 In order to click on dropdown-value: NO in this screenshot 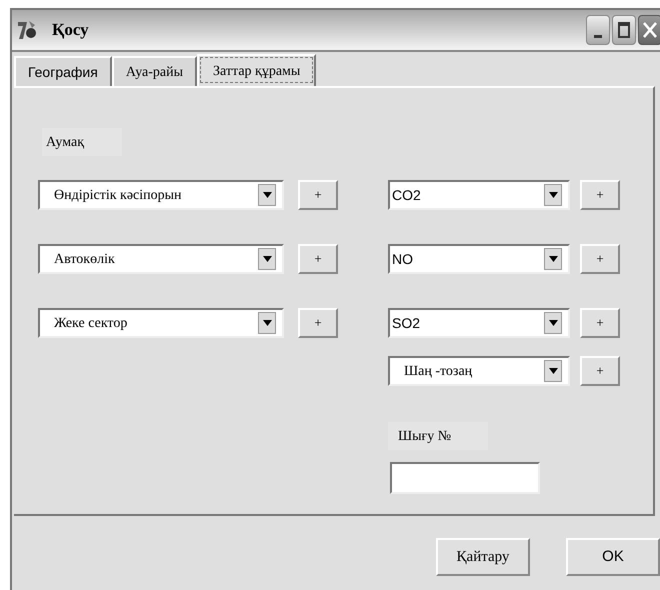, I will do `click(402, 259)`.